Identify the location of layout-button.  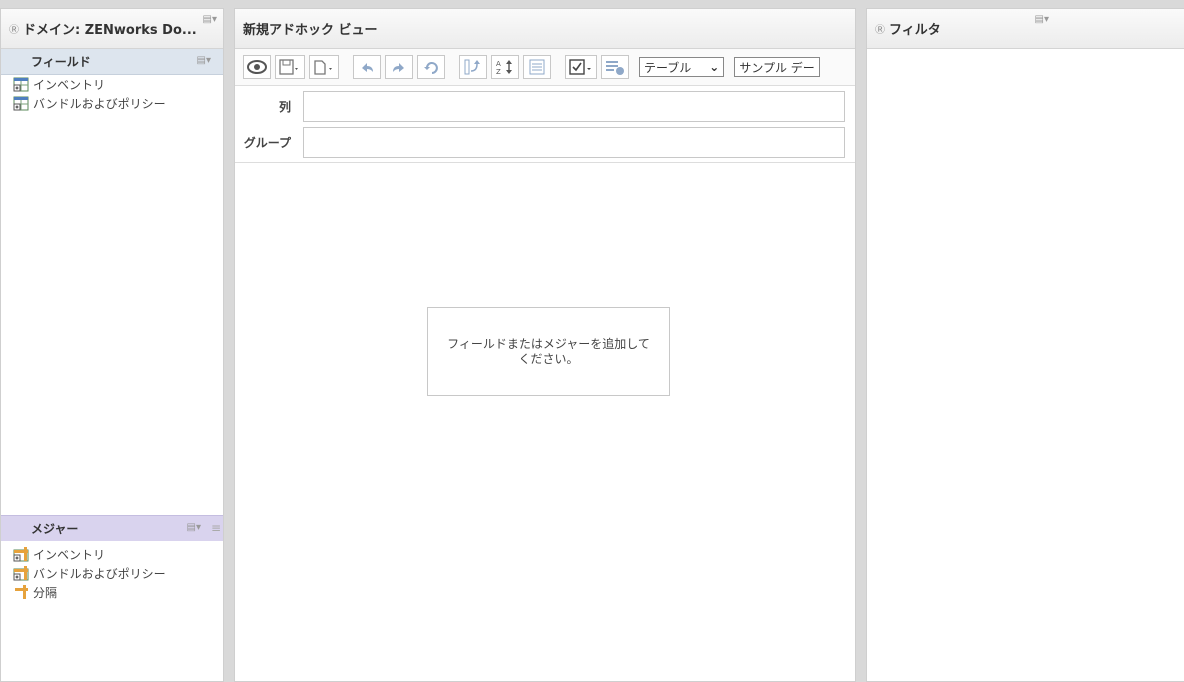
(537, 67).